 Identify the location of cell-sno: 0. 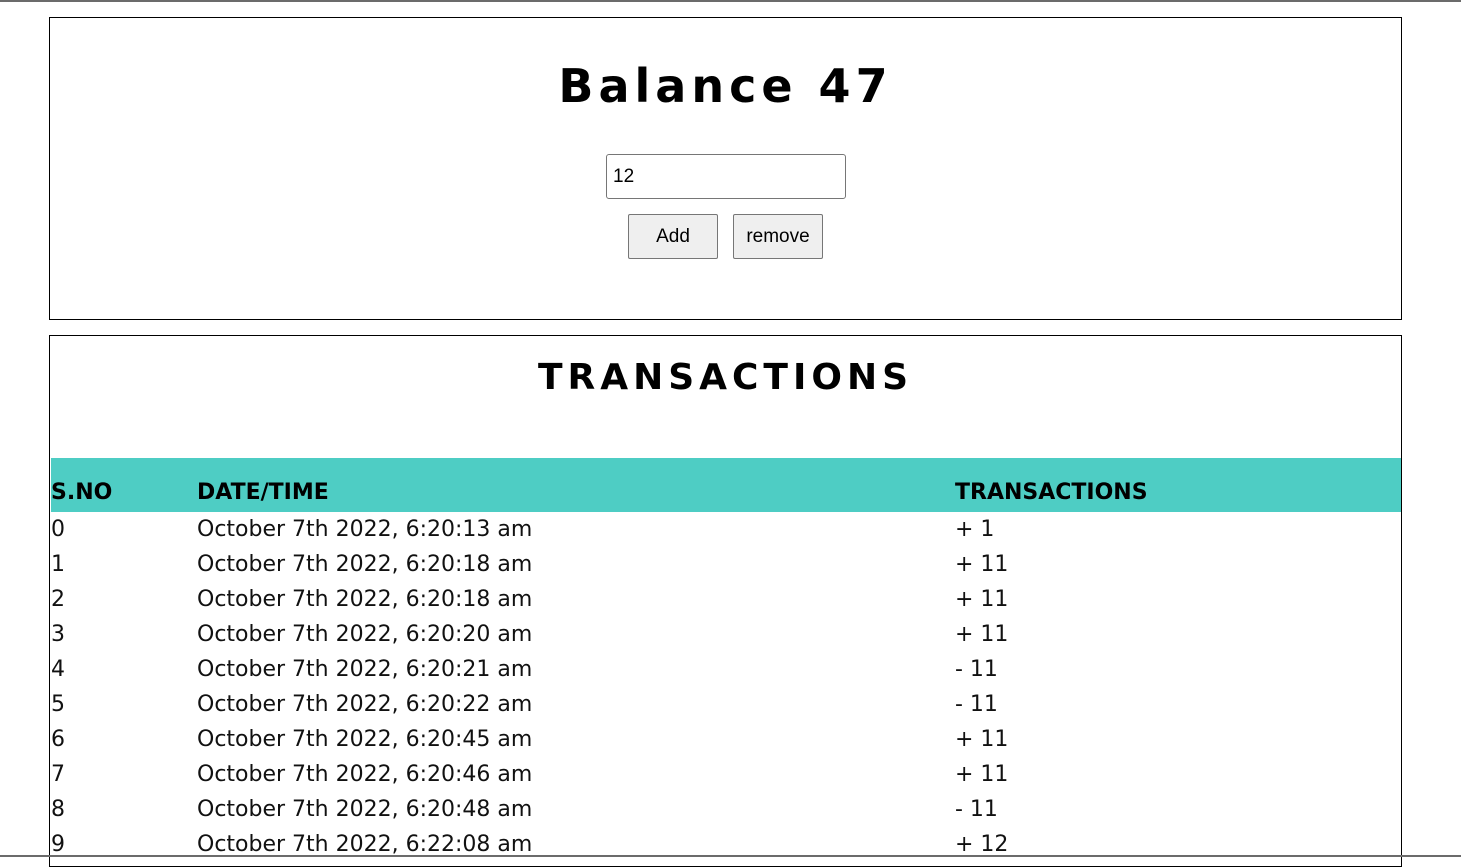
(58, 529).